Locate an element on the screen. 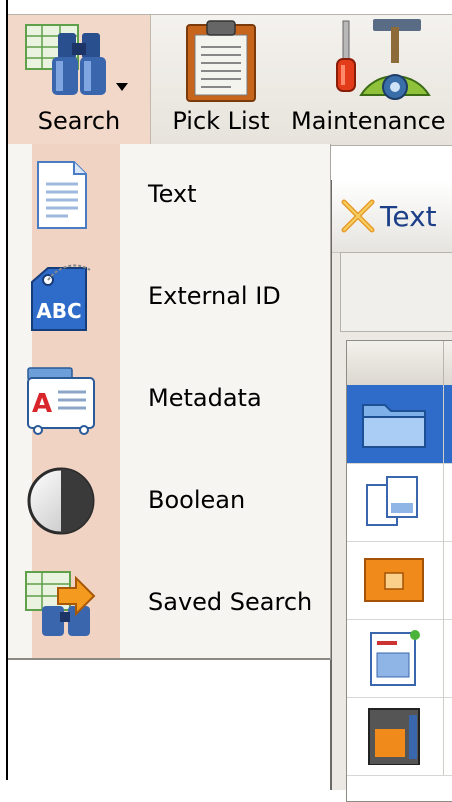 This screenshot has width=452, height=802. menu-item-label: Metadata is located at coordinates (205, 398).